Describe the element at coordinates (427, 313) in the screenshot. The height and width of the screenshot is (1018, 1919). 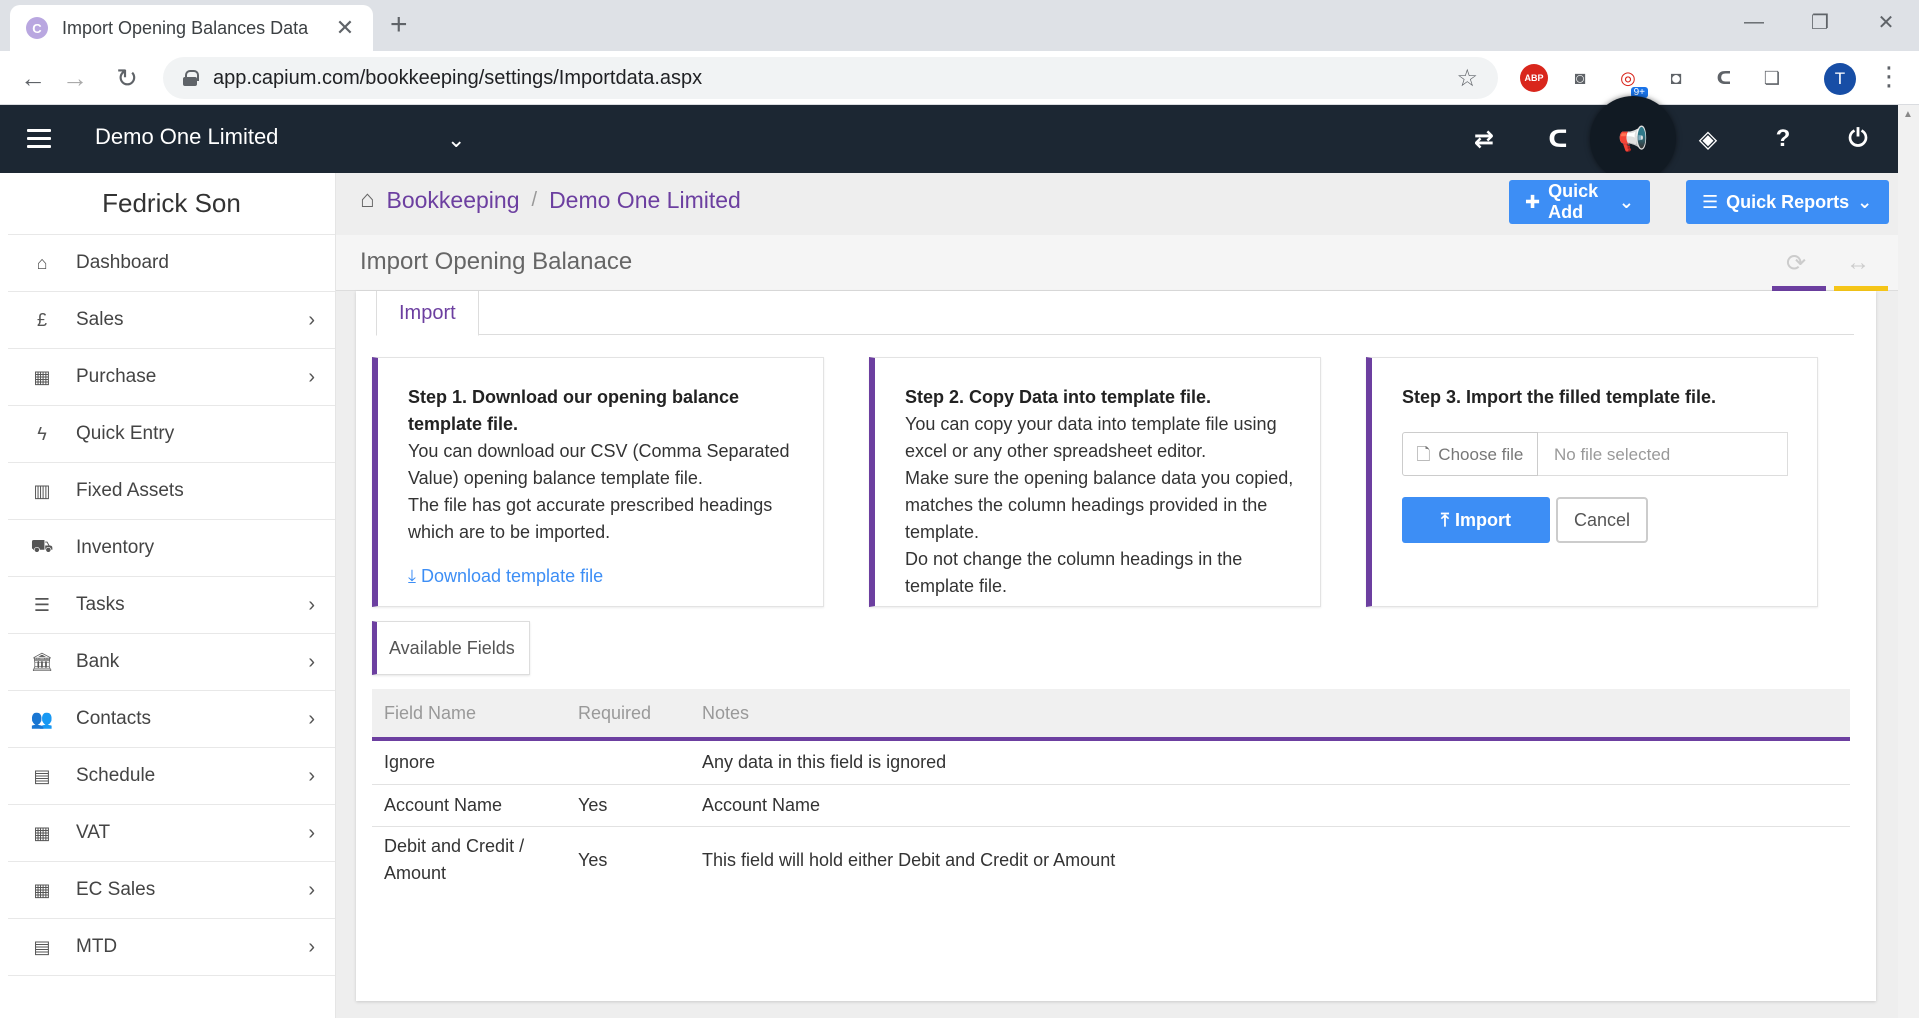
I see `tab-import: Import` at that location.